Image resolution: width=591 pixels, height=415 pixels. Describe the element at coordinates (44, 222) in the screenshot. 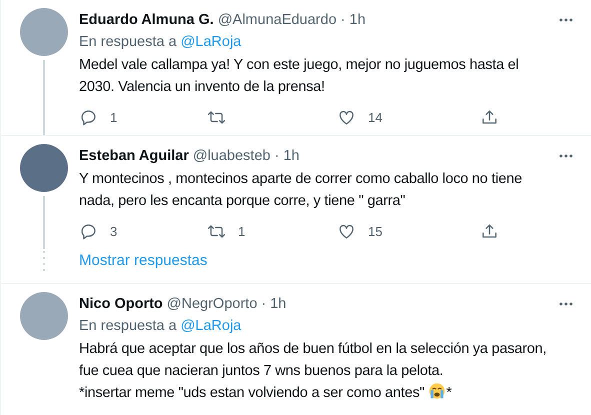

I see `thread-line` at that location.